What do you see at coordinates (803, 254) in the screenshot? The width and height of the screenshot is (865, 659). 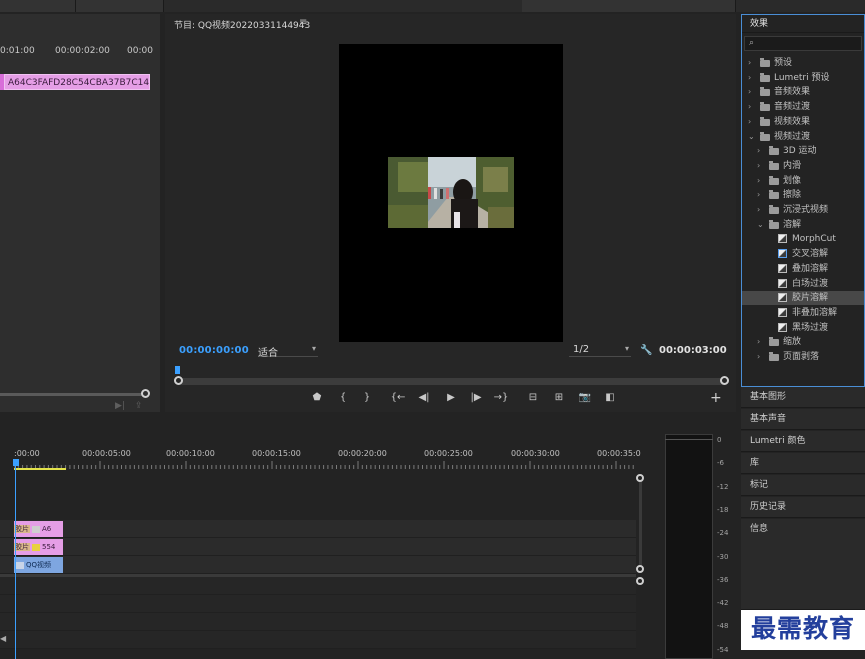 I see `effects-tree-item: 交叉溶解` at bounding box center [803, 254].